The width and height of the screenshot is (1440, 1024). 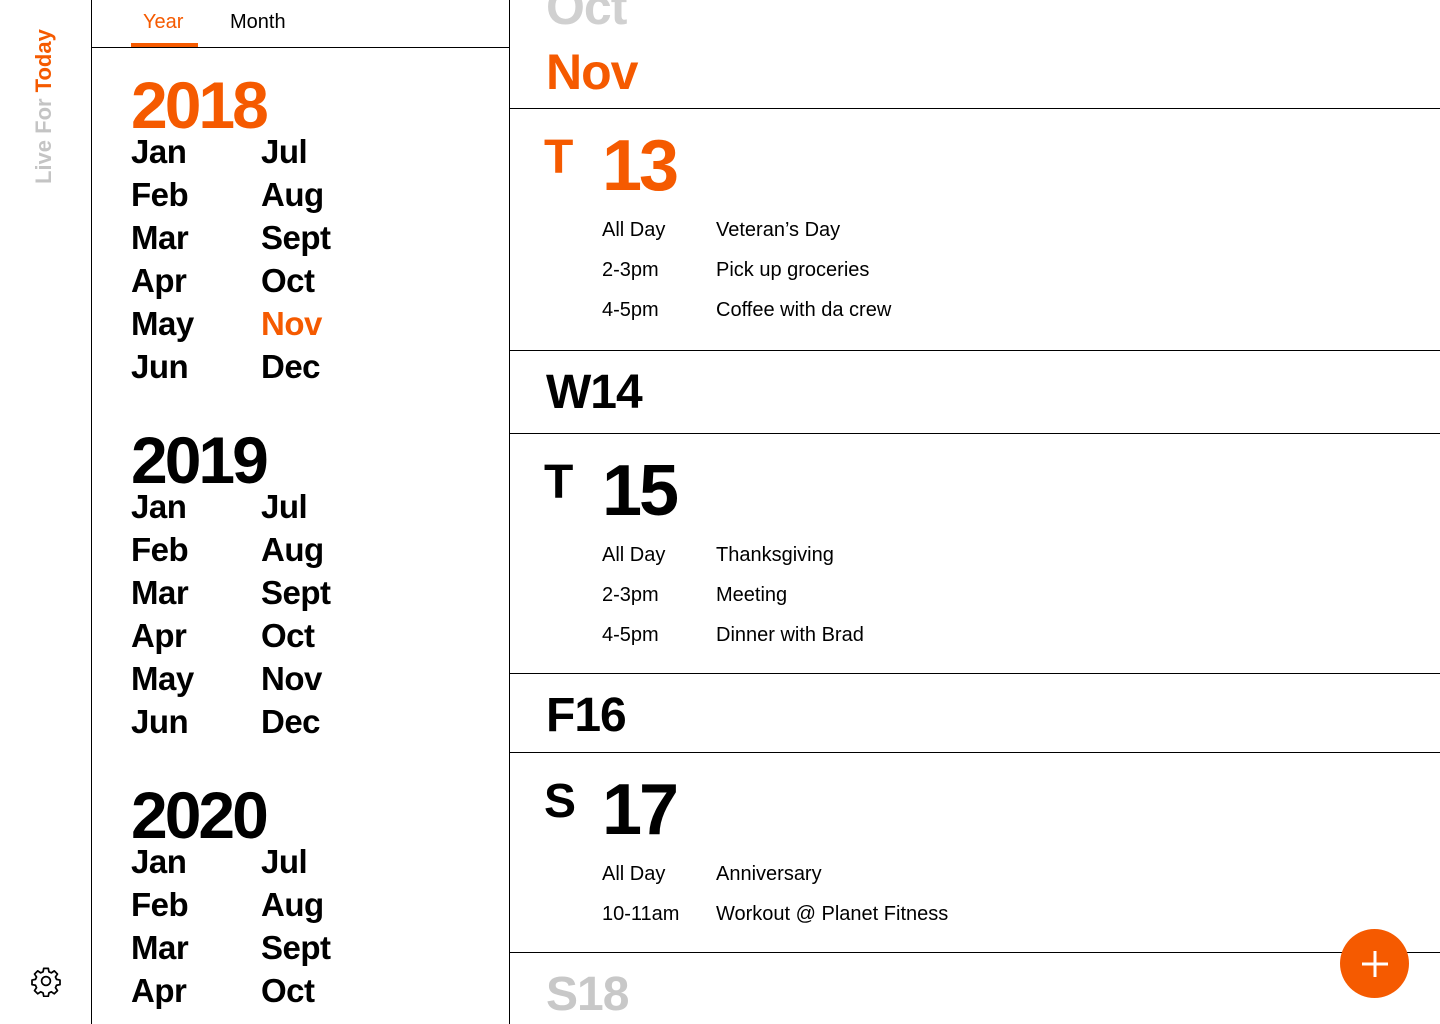 I want to click on event-time: 10-11am, so click(x=641, y=914).